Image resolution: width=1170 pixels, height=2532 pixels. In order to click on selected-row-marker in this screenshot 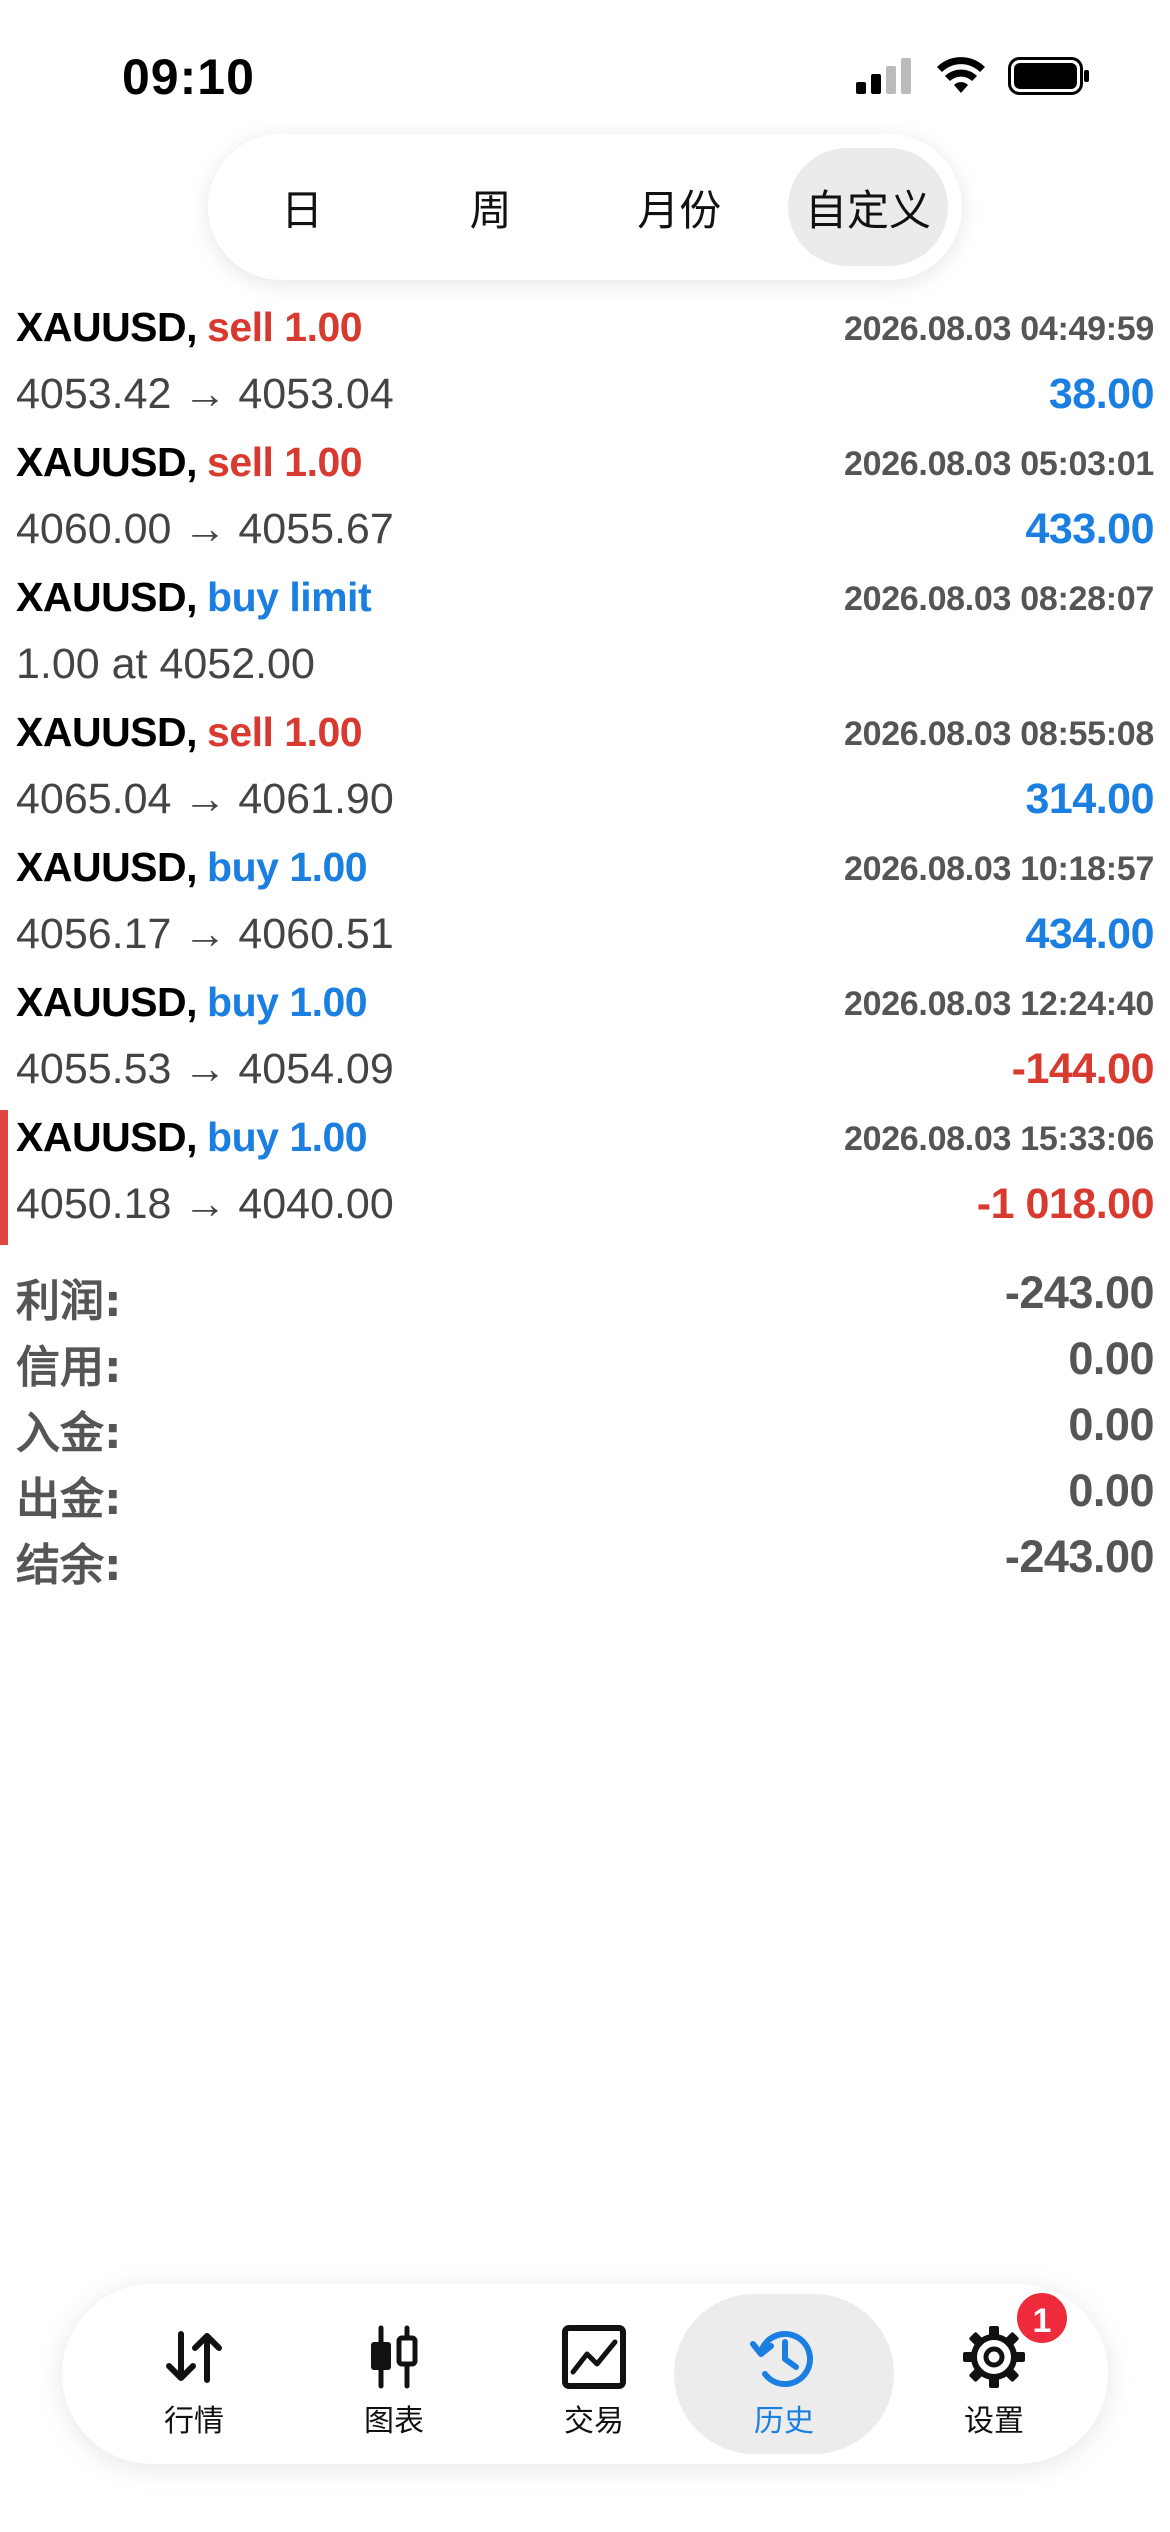, I will do `click(4, 1177)`.